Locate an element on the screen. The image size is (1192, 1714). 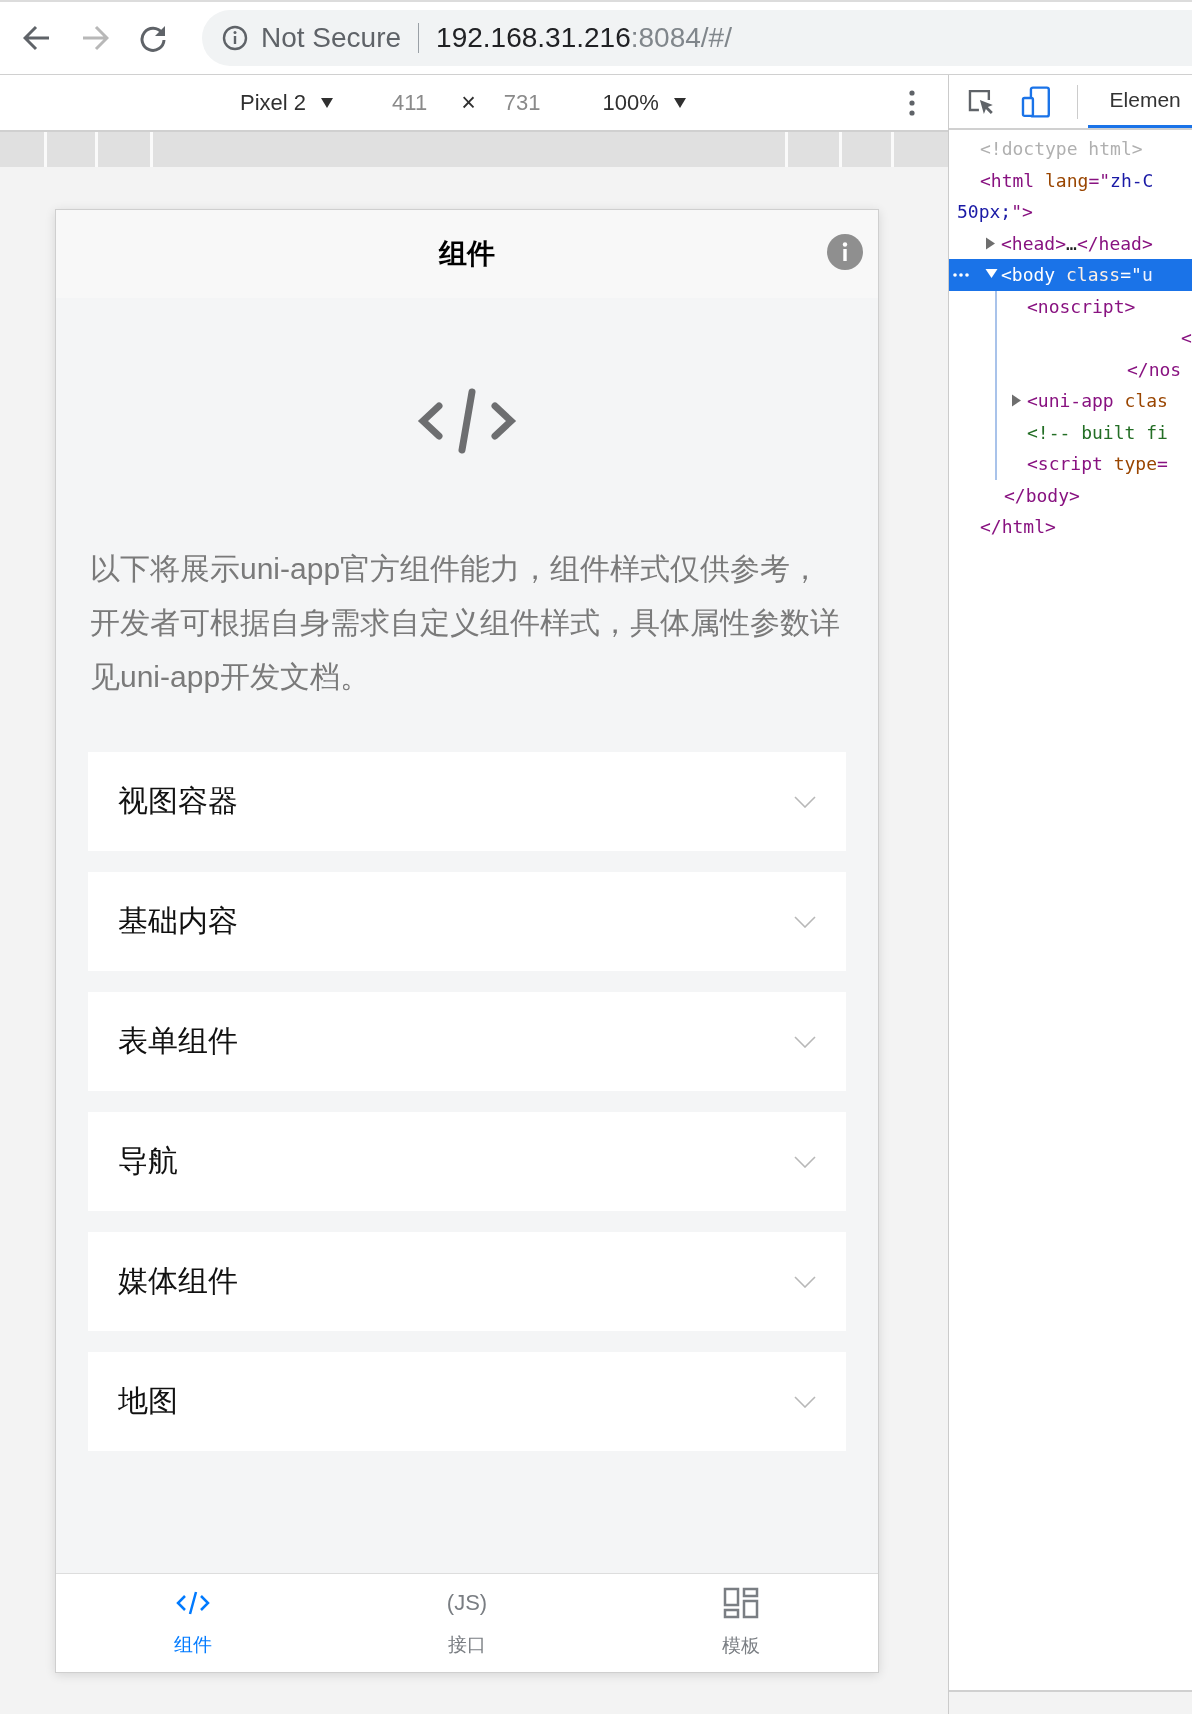
tab-bar-item: 组件 is located at coordinates (193, 1623).